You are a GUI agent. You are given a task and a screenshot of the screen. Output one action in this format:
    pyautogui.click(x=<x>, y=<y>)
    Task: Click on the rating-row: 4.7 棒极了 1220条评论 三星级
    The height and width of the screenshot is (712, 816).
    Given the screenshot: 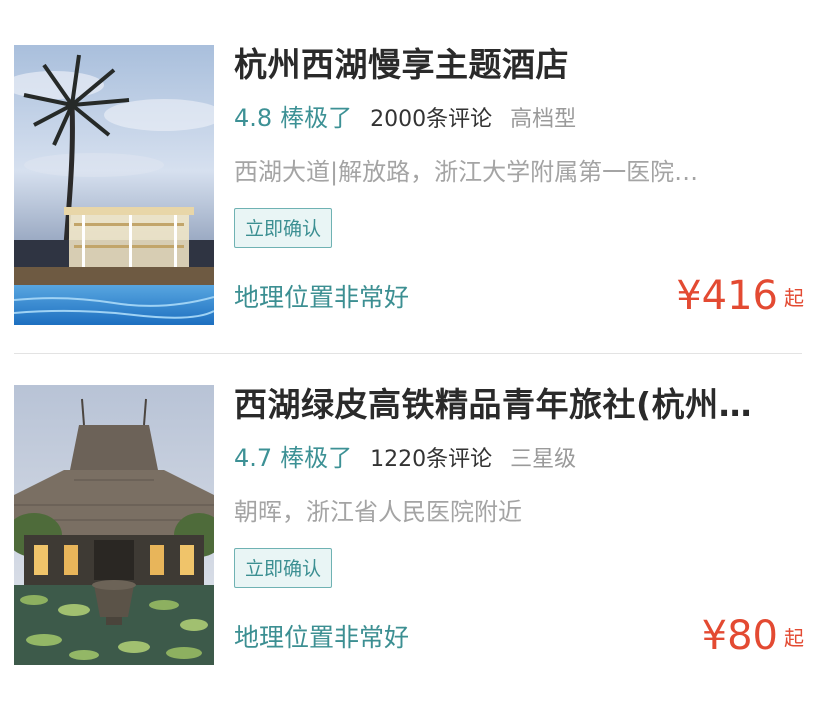 What is the action you would take?
    pyautogui.click(x=405, y=458)
    